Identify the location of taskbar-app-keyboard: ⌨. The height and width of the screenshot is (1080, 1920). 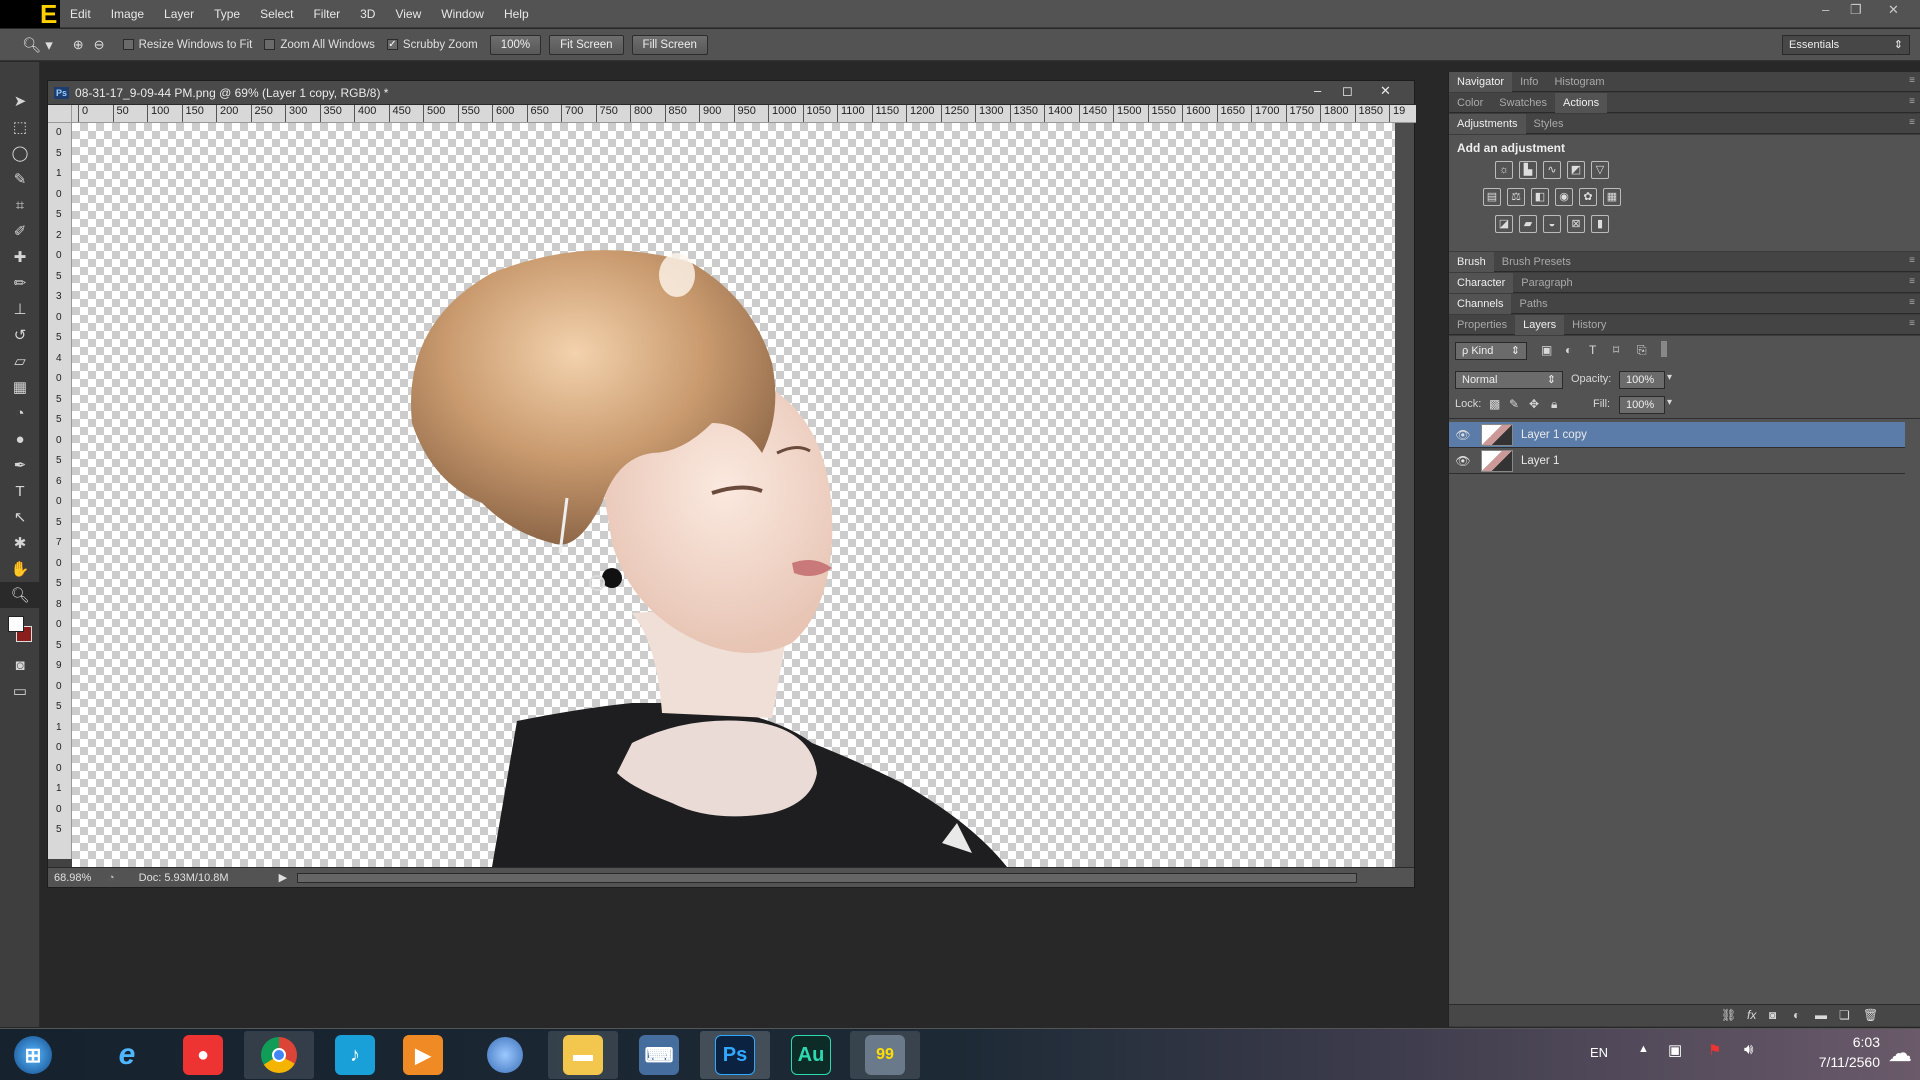
(659, 1055).